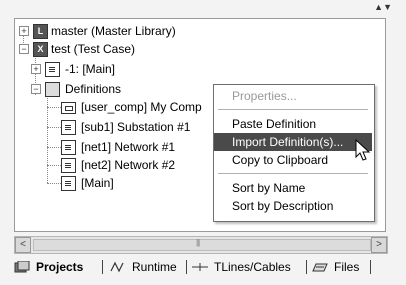 Image resolution: width=406 pixels, height=285 pixels. I want to click on menu-item-sort-by-description: Sort by Description, so click(293, 206).